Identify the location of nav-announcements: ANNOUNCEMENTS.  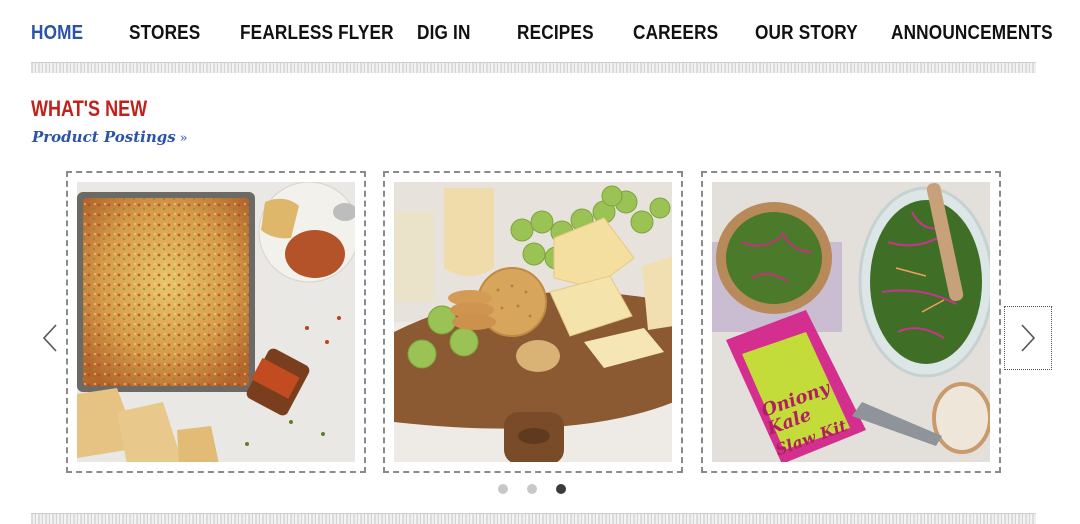
(972, 33).